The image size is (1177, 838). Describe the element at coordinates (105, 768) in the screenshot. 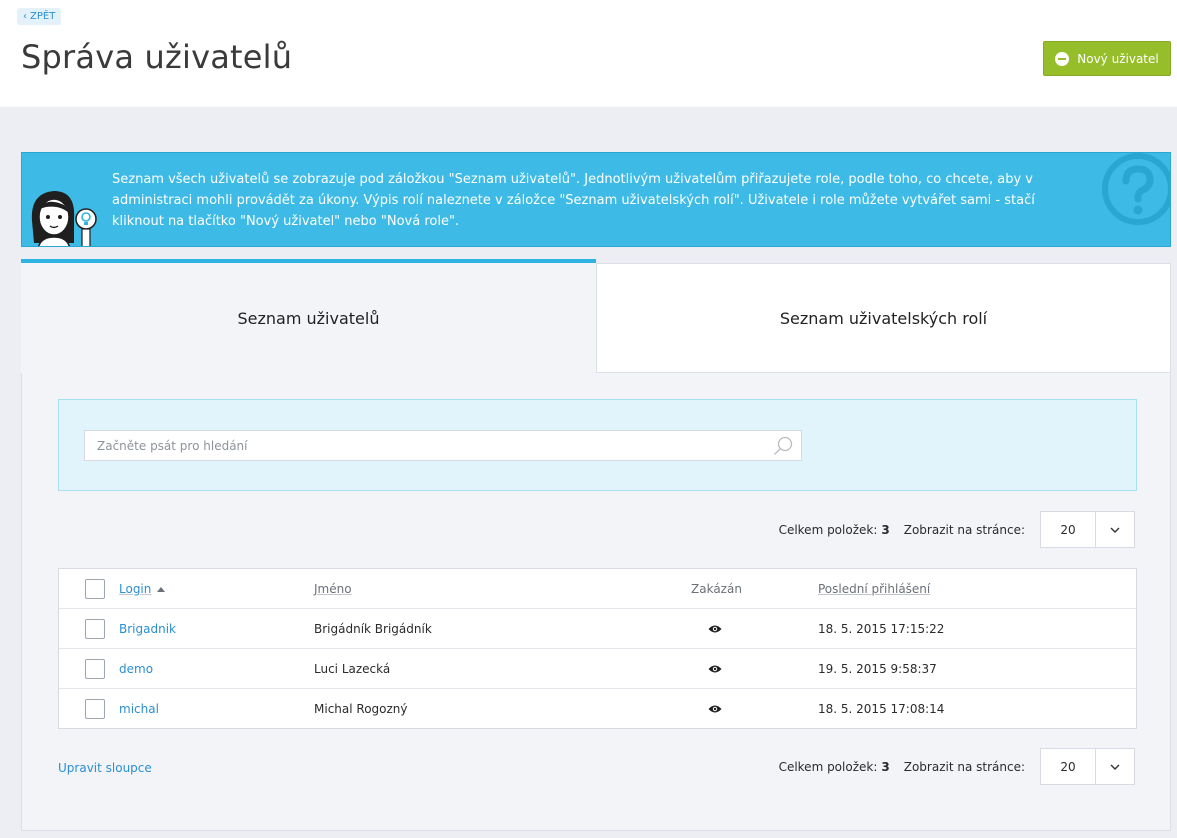

I see `edit-columns-link: Upravit sloupce` at that location.